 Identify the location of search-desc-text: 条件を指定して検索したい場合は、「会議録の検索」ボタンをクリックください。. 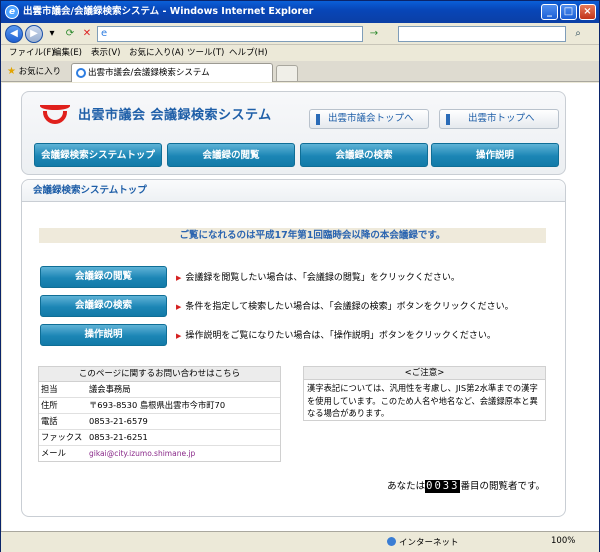
(349, 307).